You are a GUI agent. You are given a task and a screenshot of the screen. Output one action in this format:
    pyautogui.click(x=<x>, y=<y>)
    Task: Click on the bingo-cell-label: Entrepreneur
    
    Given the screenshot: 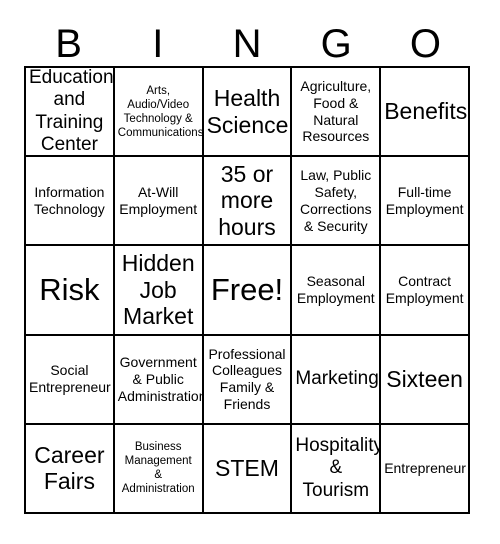 What is the action you would take?
    pyautogui.click(x=425, y=467)
    